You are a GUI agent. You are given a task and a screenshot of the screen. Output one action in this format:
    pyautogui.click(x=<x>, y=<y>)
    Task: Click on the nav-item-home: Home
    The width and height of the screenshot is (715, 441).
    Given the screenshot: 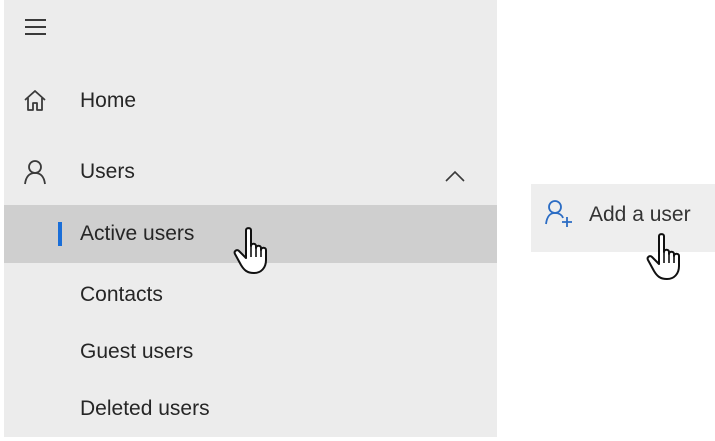 What is the action you would take?
    pyautogui.click(x=250, y=101)
    